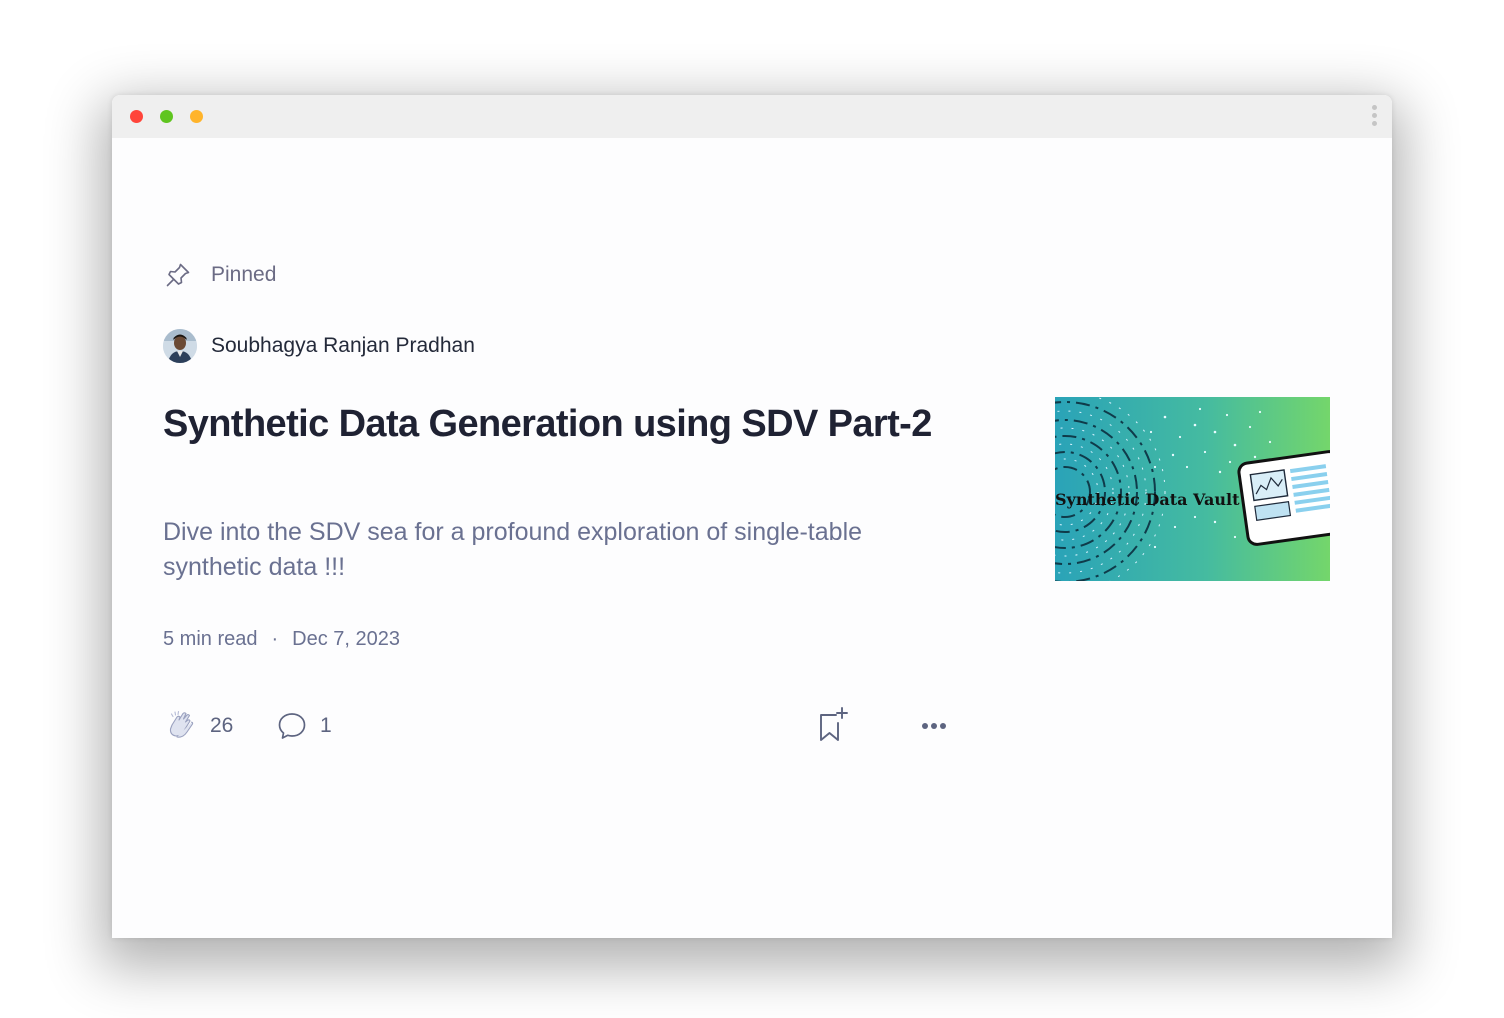  What do you see at coordinates (136, 116) in the screenshot?
I see `close-window-button` at bounding box center [136, 116].